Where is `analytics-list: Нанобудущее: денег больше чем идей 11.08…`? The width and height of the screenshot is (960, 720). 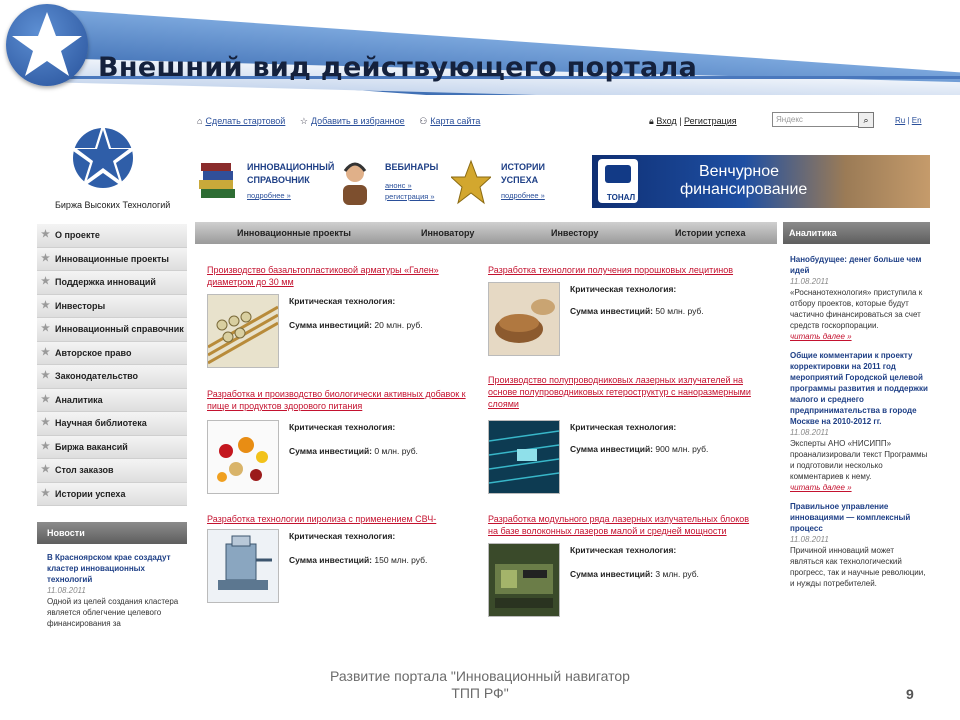 analytics-list: Нанобудущее: денег больше чем идей 11.08… is located at coordinates (859, 421).